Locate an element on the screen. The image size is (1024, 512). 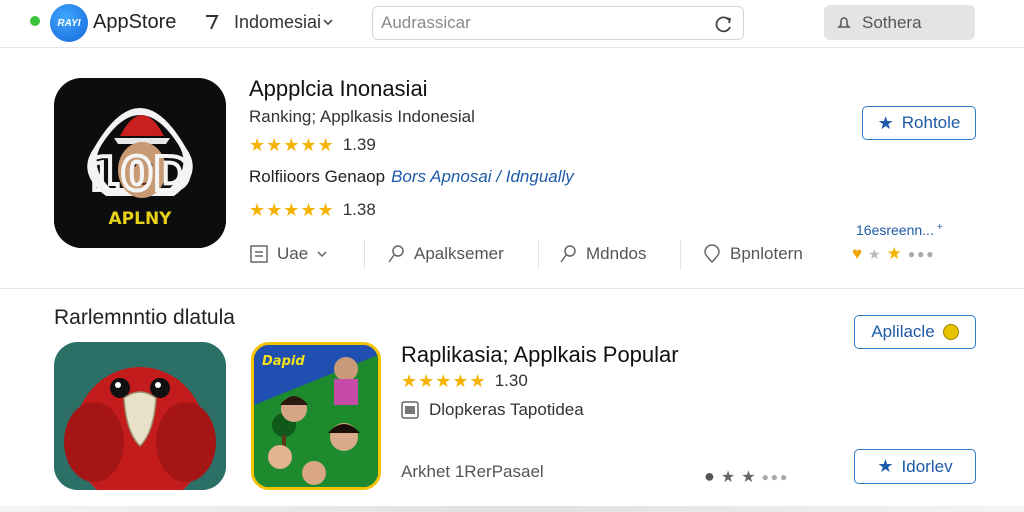
app-icon-artwork: 10D APLNY is located at coordinates (140, 163).